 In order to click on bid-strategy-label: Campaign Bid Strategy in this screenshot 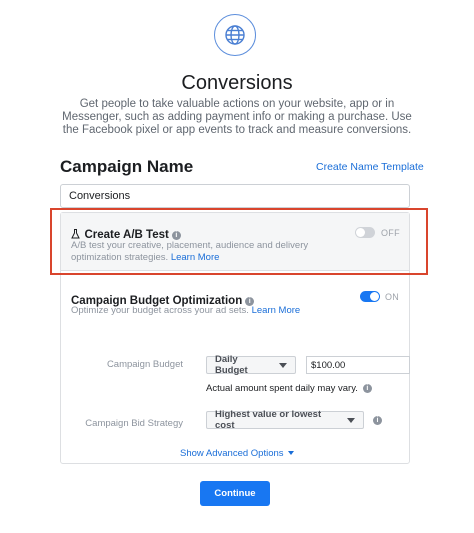, I will do `click(134, 423)`.